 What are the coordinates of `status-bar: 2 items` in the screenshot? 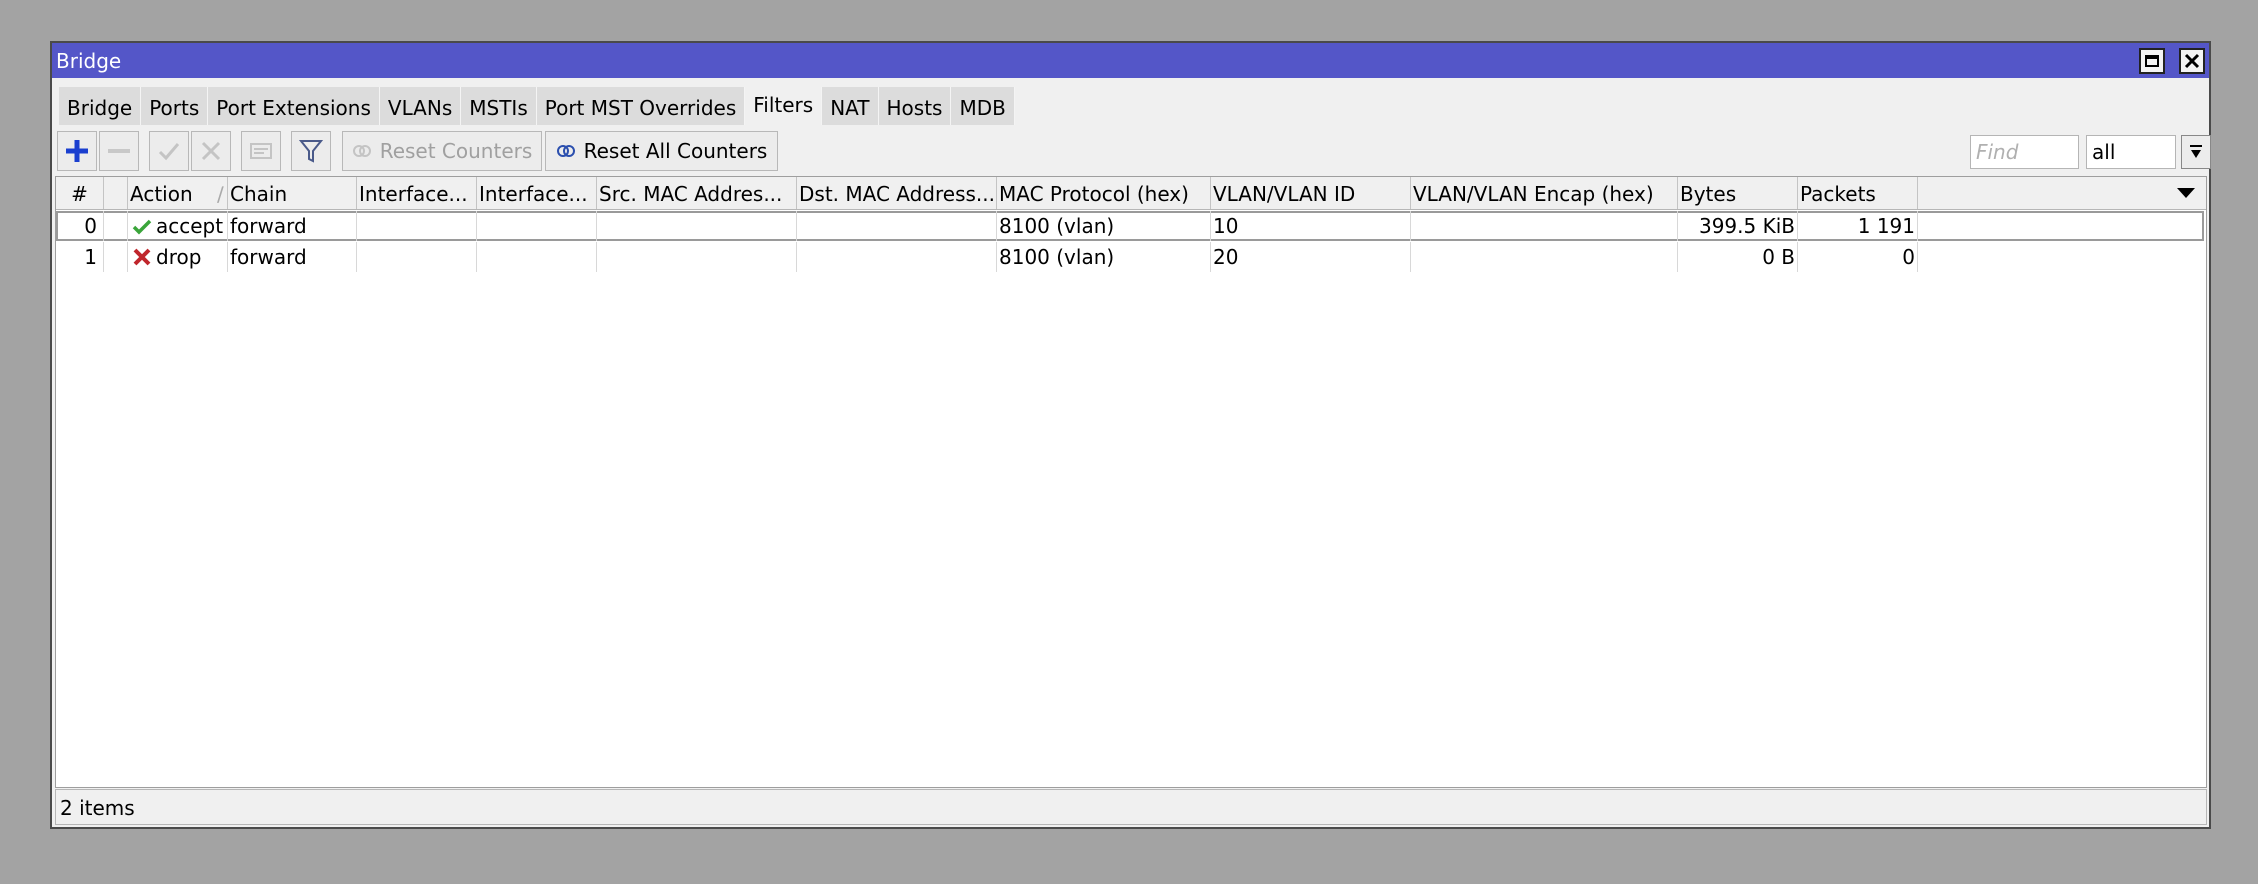 It's located at (1131, 807).